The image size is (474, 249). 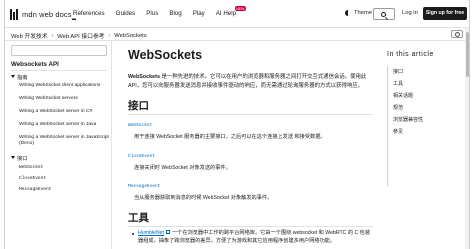 I want to click on theme-switcher: Theme, so click(x=358, y=13).